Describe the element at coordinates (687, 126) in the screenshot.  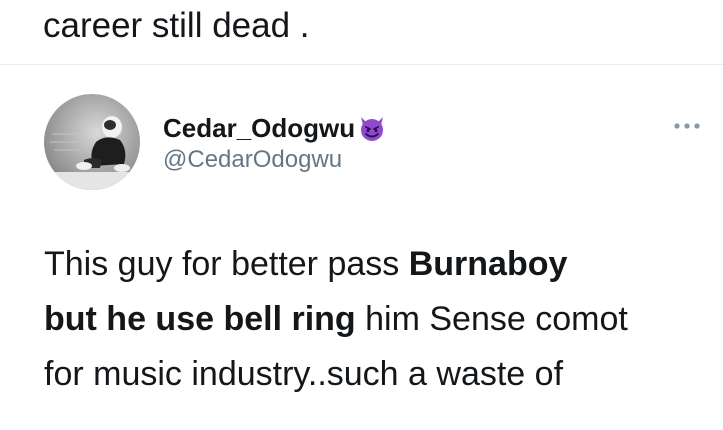
I see `more-options-icon` at that location.